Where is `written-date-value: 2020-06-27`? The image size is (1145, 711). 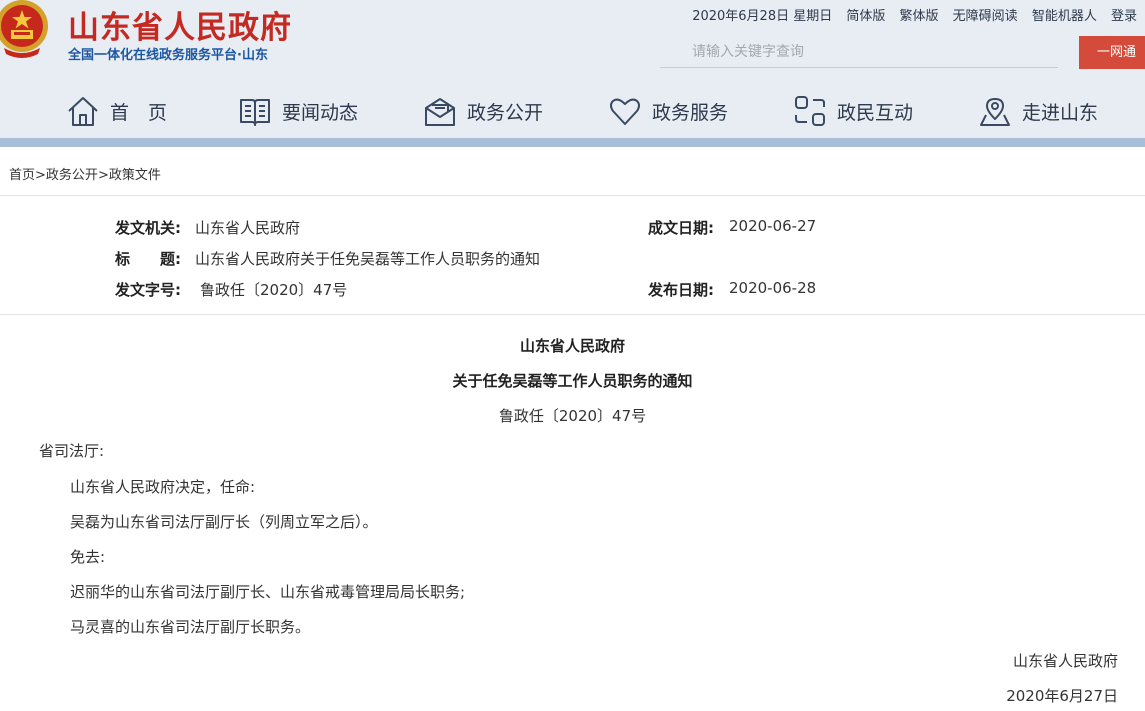 written-date-value: 2020-06-27 is located at coordinates (773, 226).